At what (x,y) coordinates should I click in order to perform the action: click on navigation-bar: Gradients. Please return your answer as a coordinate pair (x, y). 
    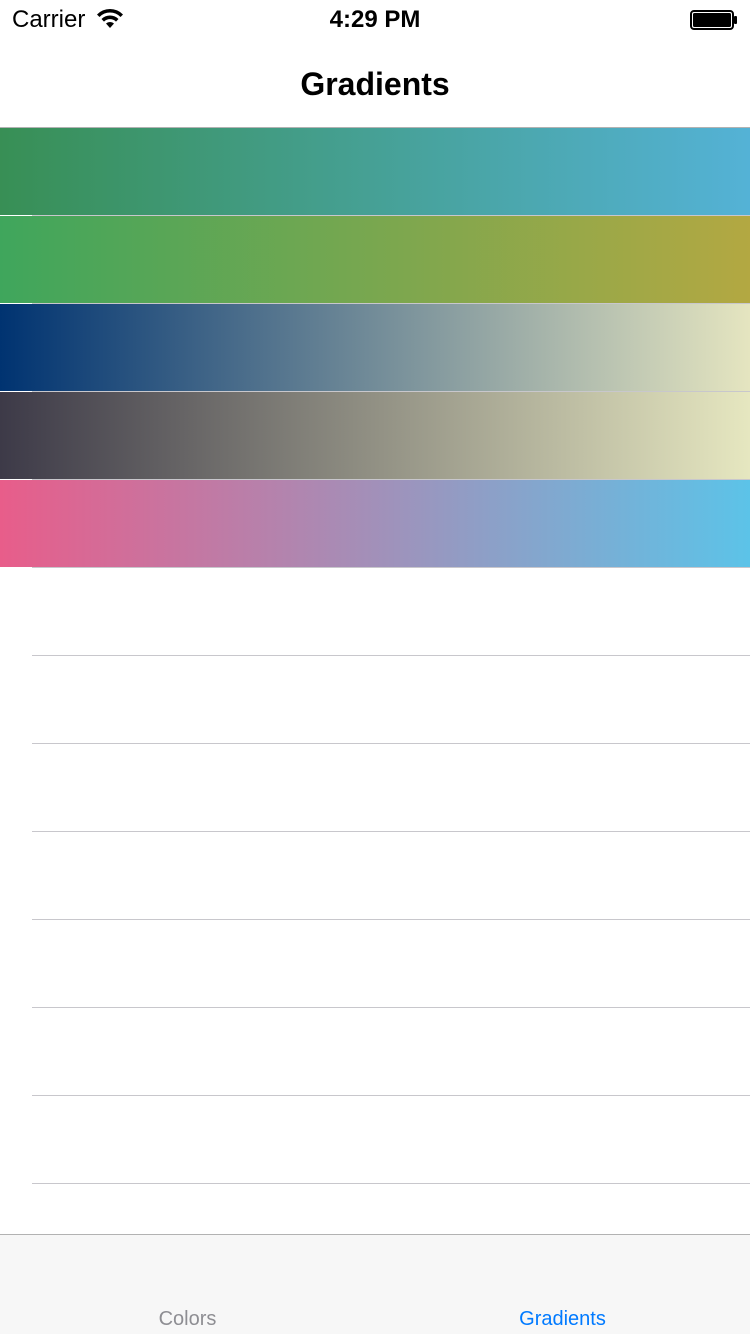
    Looking at the image, I should click on (375, 84).